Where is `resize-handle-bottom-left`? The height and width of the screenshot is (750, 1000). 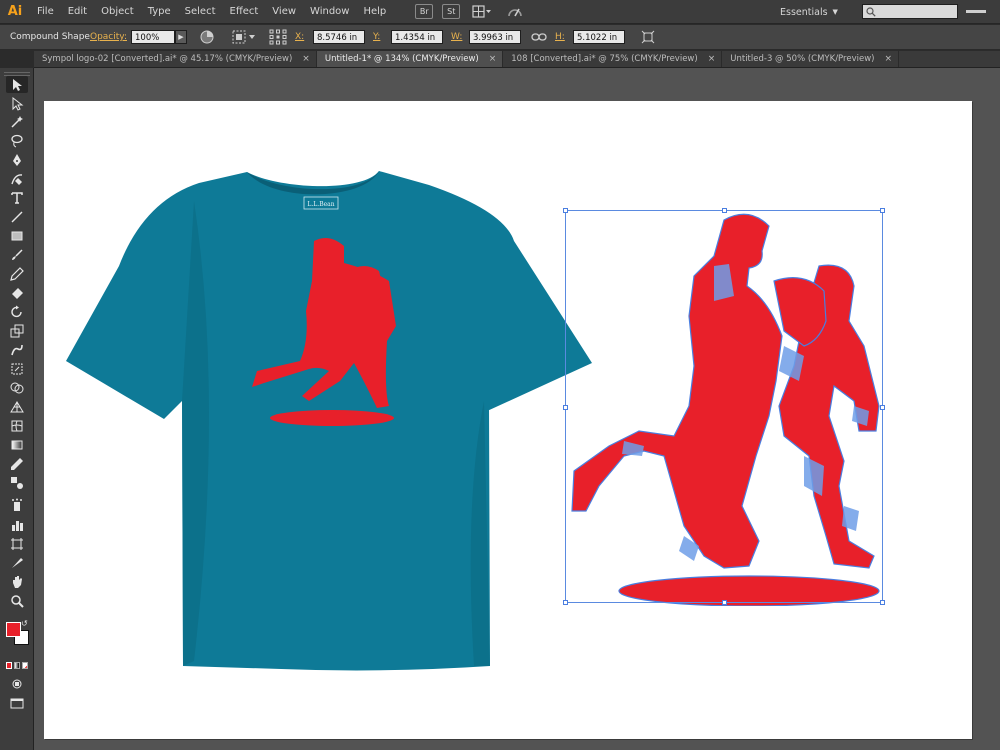 resize-handle-bottom-left is located at coordinates (565, 602).